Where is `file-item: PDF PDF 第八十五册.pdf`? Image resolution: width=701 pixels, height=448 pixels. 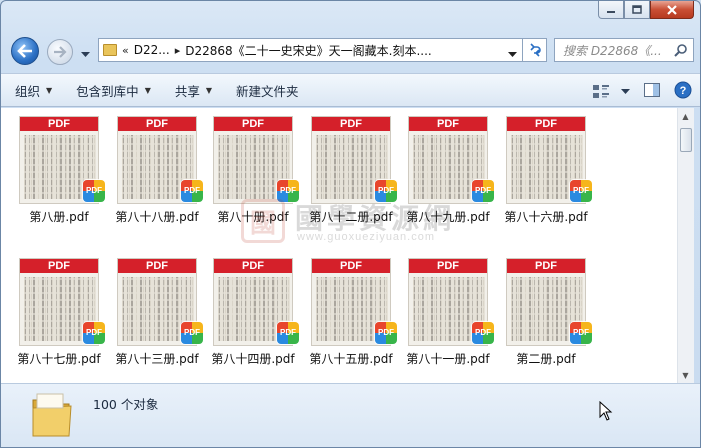
file-item: PDF PDF 第八十五册.pdf is located at coordinates (346, 323).